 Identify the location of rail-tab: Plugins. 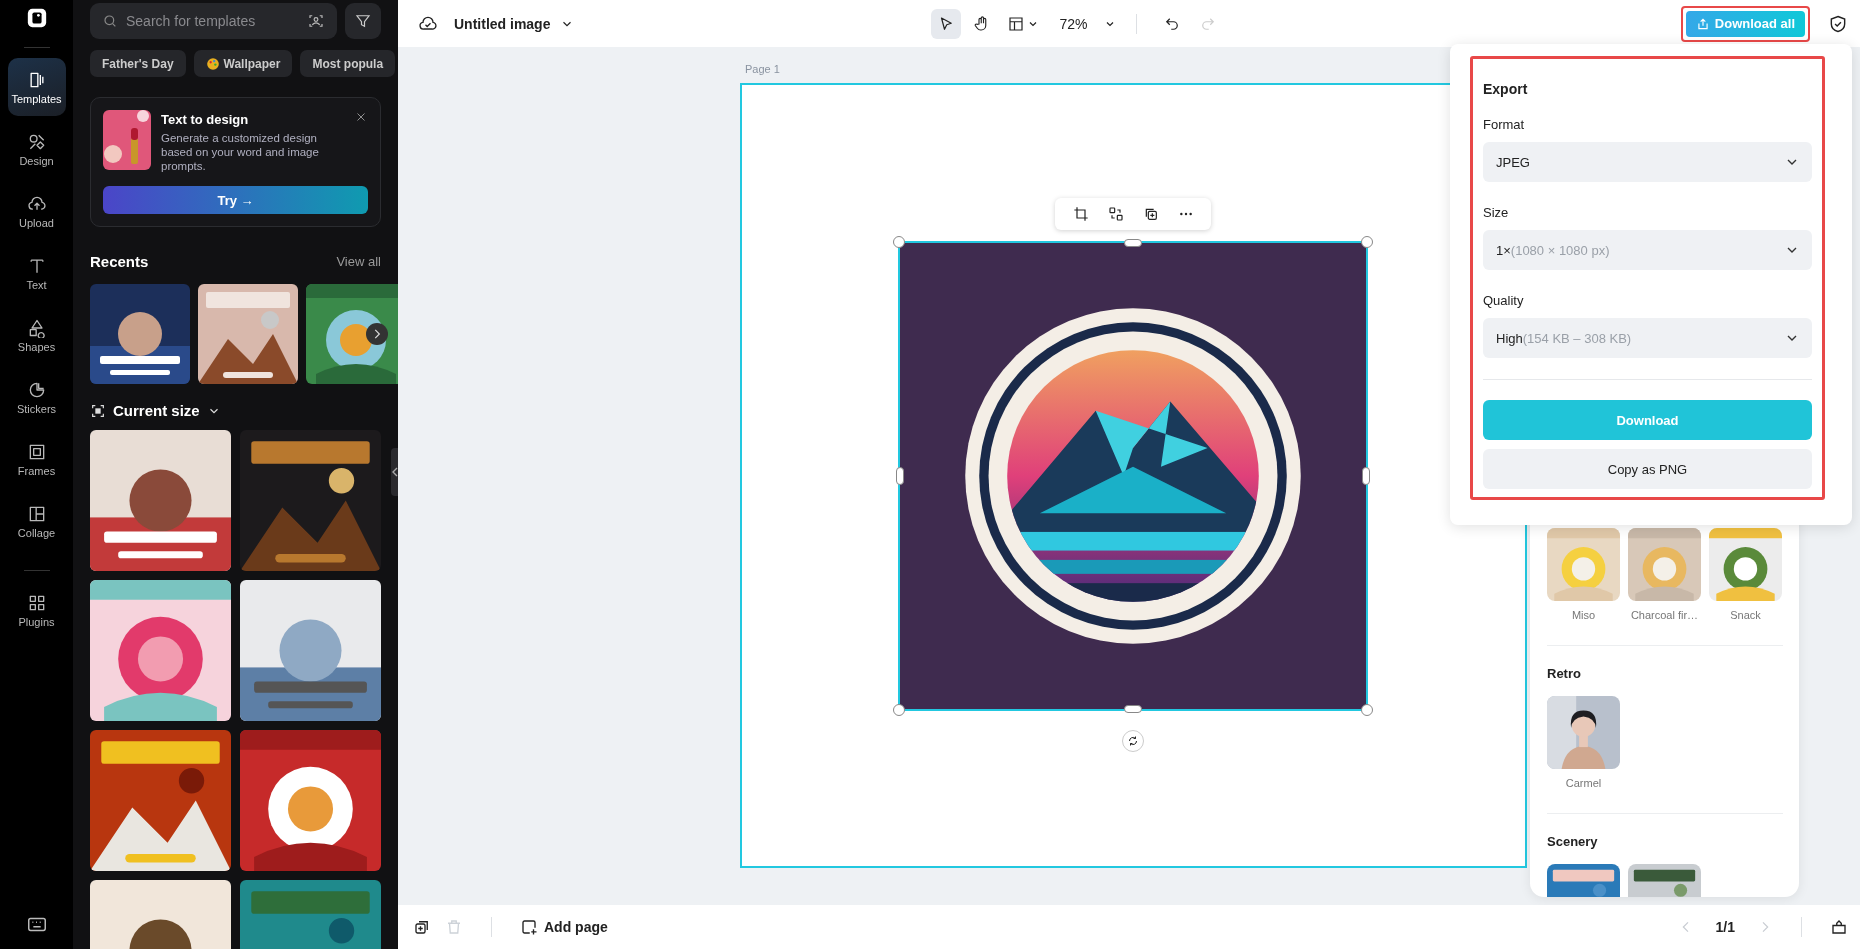
(36, 610).